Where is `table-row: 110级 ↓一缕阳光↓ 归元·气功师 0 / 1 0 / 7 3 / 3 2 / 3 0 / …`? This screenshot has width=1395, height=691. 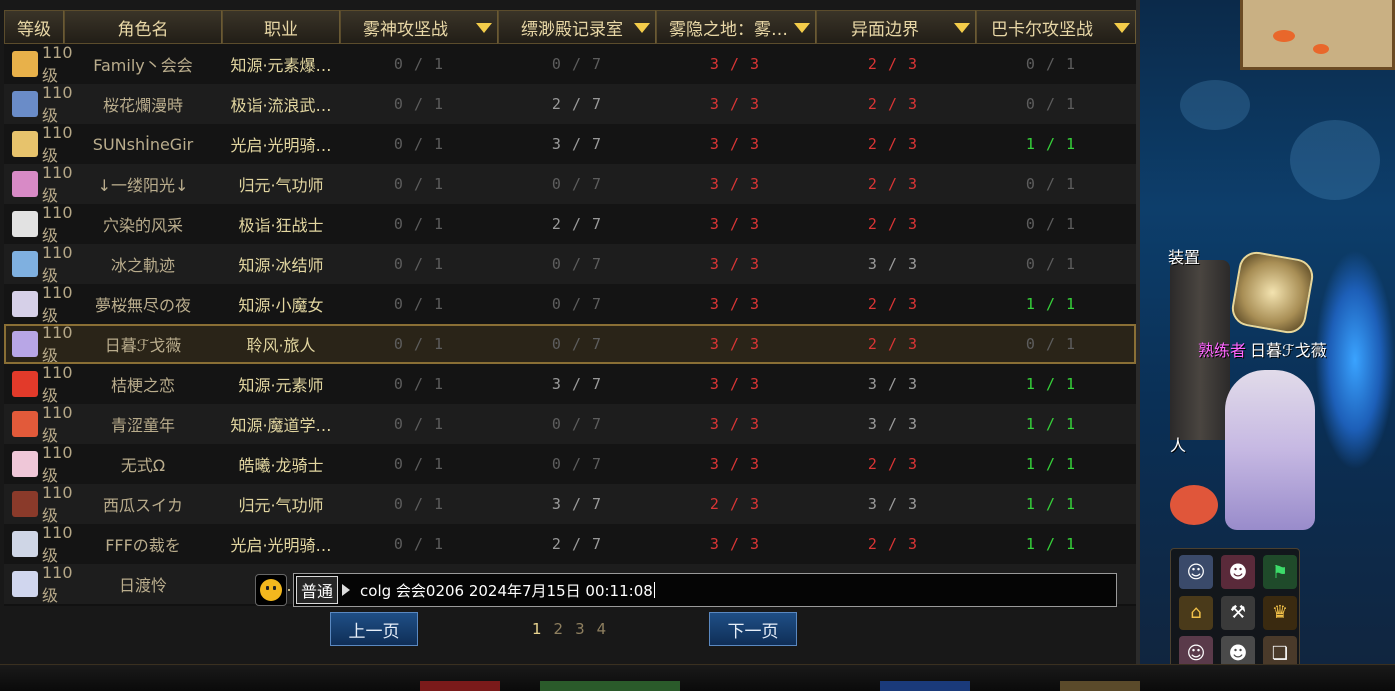 table-row: 110级 ↓一缕阳光↓ 归元·气功师 0 / 1 0 / 7 3 / 3 2 / 3 0 / … is located at coordinates (570, 184).